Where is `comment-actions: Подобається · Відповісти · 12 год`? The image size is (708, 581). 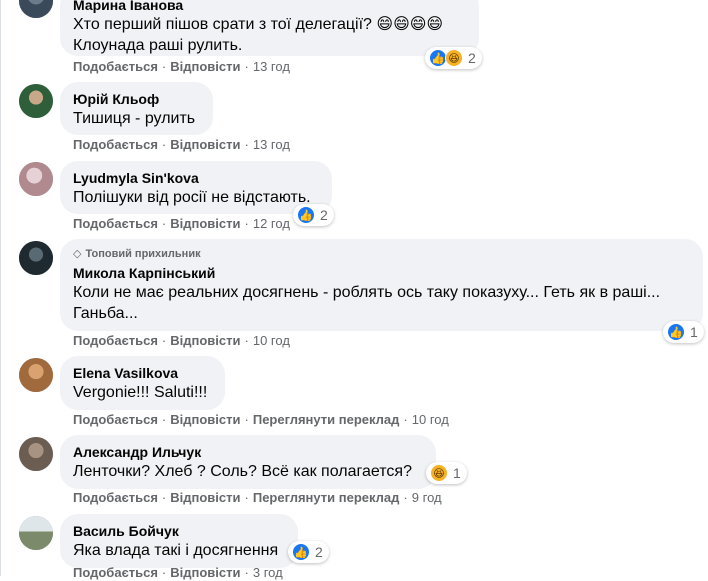
comment-actions: Подобається · Відповісти · 12 год is located at coordinates (181, 224).